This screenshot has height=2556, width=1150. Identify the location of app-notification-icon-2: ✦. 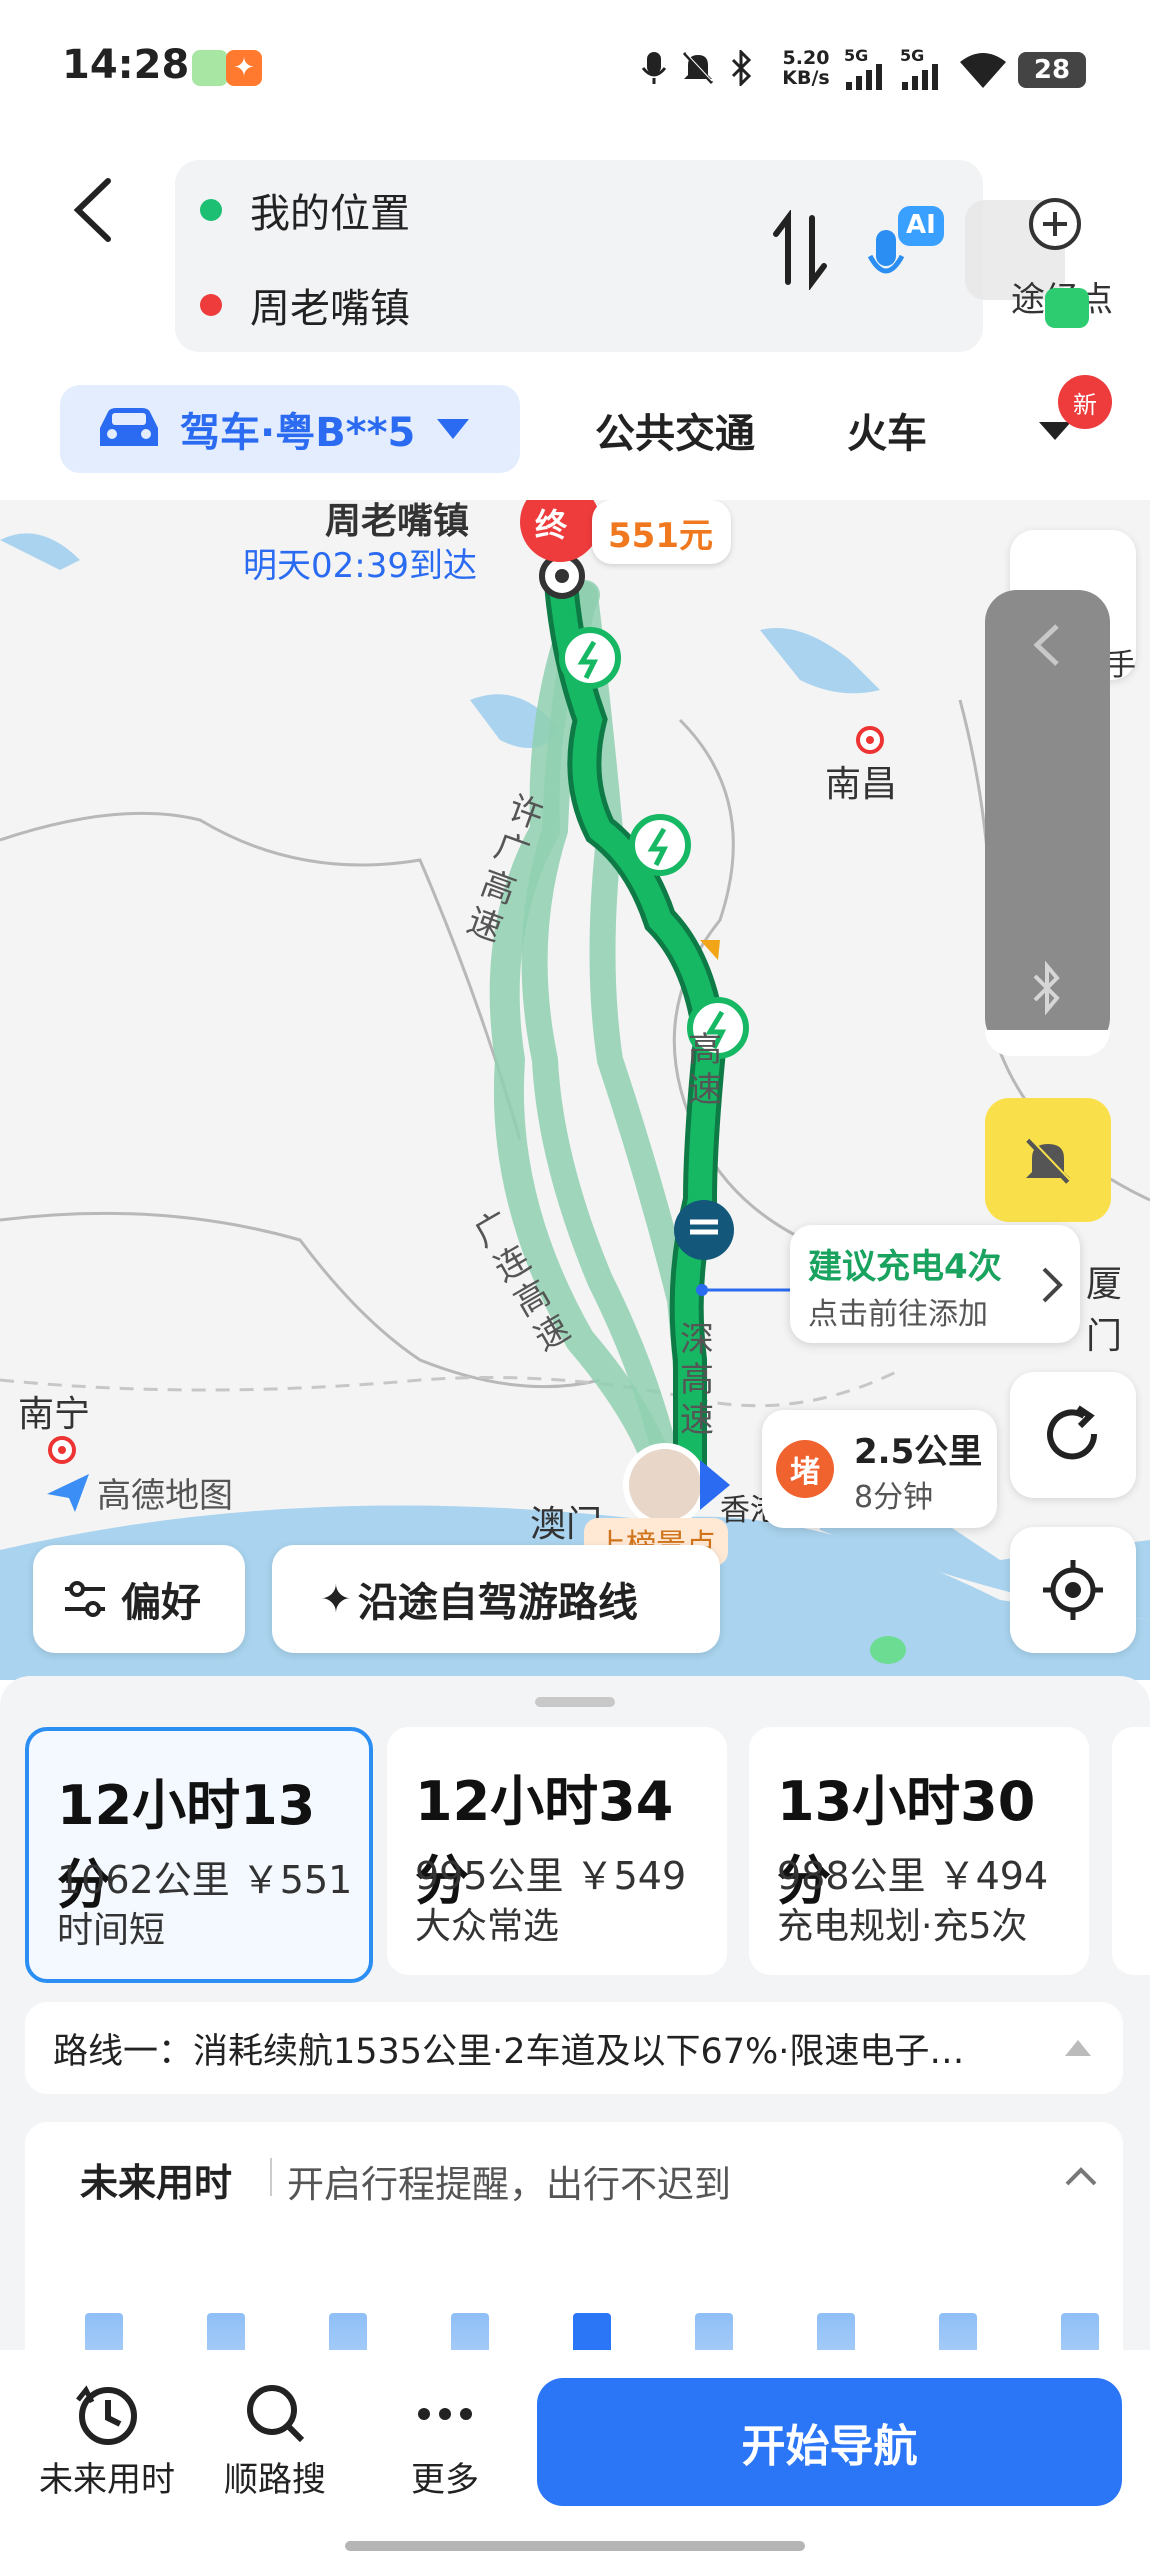
(244, 68).